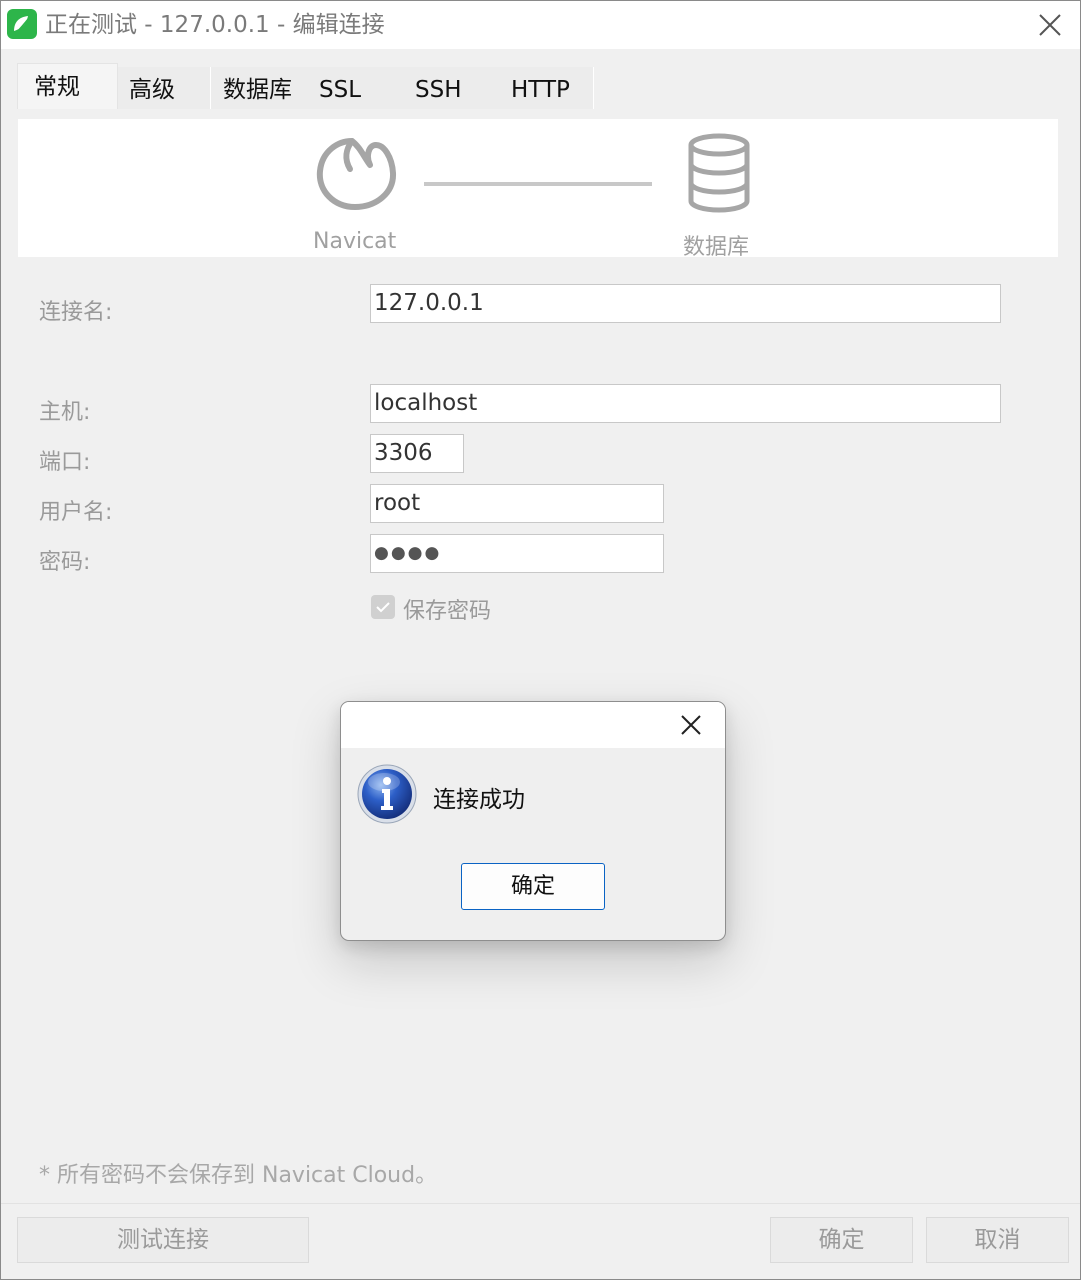 This screenshot has width=1083, height=1282. Describe the element at coordinates (479, 800) in the screenshot. I see `dialog-message: 连接成功` at that location.